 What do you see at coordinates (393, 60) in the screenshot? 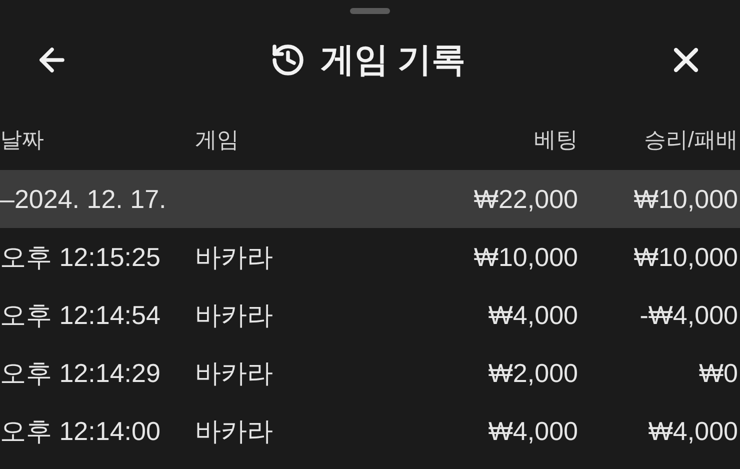
I see `window-title: 게임 기록` at bounding box center [393, 60].